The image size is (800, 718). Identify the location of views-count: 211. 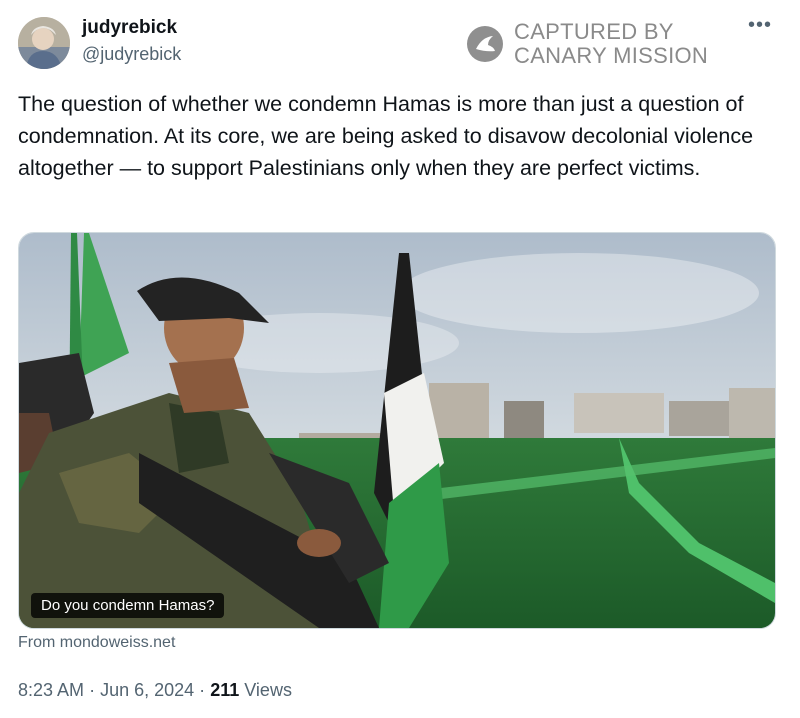
(225, 690).